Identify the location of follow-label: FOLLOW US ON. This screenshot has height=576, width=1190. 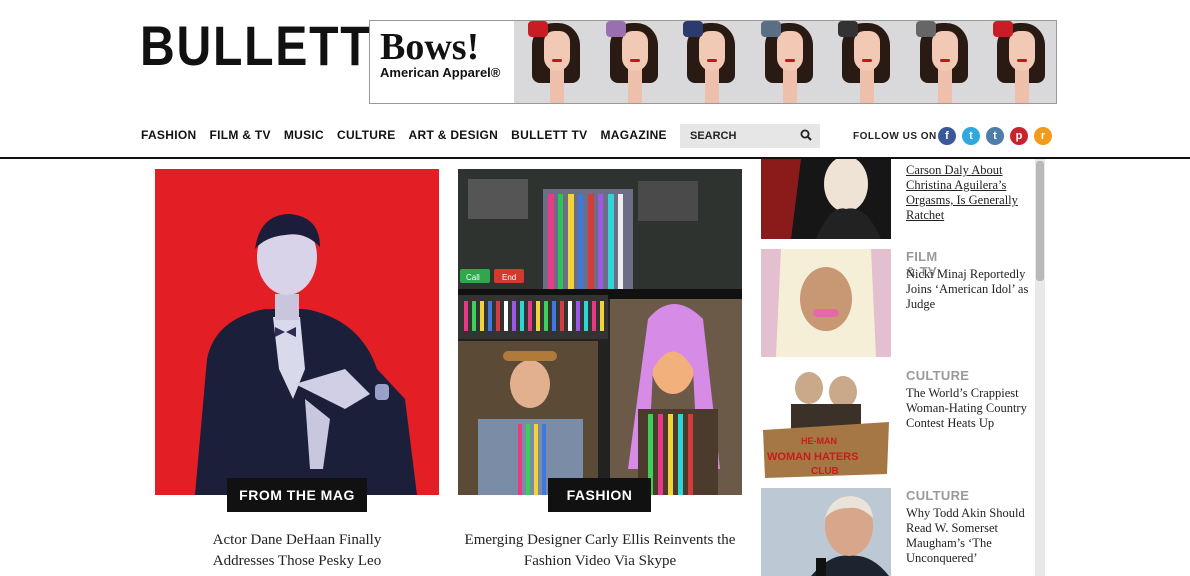
(895, 136).